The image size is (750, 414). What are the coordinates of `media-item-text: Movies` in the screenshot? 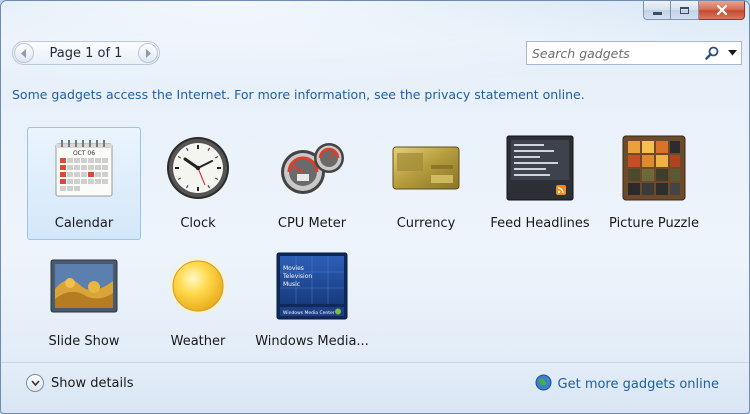 It's located at (293, 268).